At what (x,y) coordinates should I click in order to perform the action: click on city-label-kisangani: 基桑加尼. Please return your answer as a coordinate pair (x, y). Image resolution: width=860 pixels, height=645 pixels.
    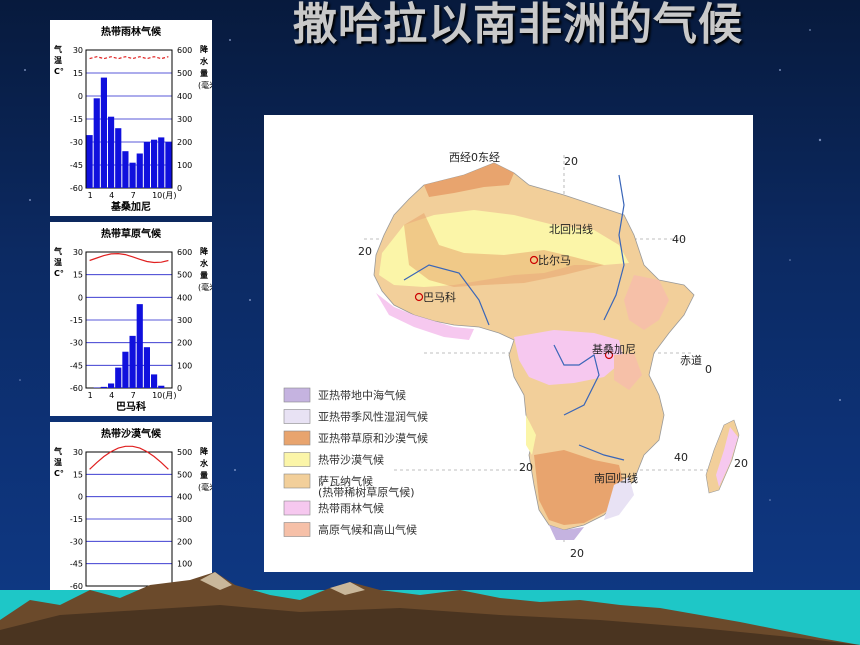
    Looking at the image, I should click on (614, 349).